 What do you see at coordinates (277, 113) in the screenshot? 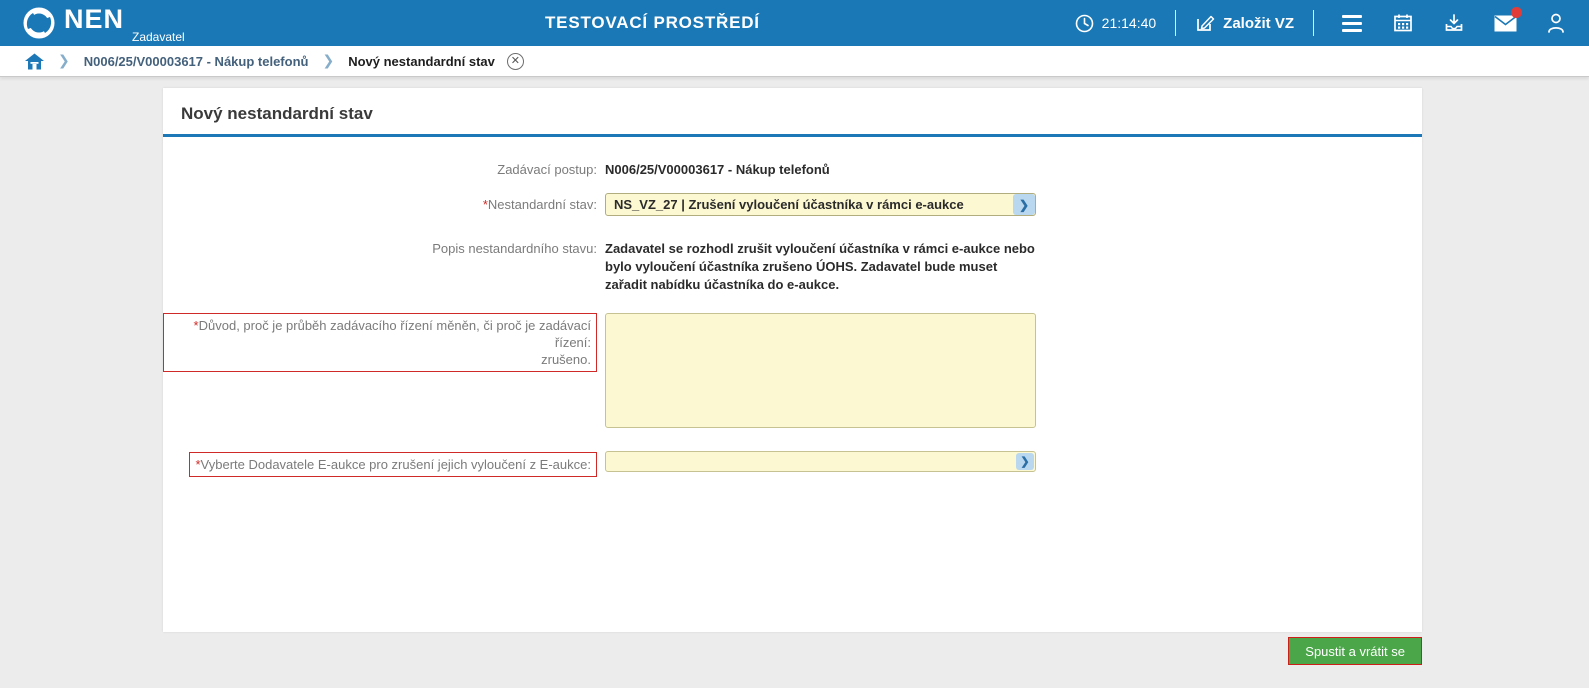
I see `page-title: Nový nestandardní stav` at bounding box center [277, 113].